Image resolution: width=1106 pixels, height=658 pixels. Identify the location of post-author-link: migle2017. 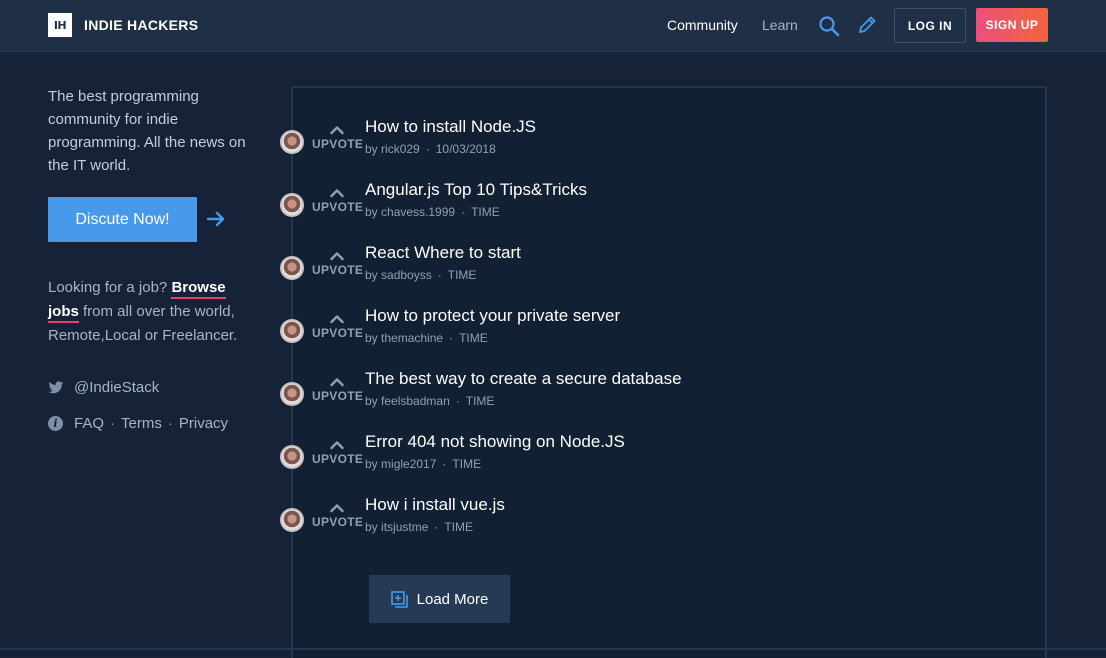
(408, 464).